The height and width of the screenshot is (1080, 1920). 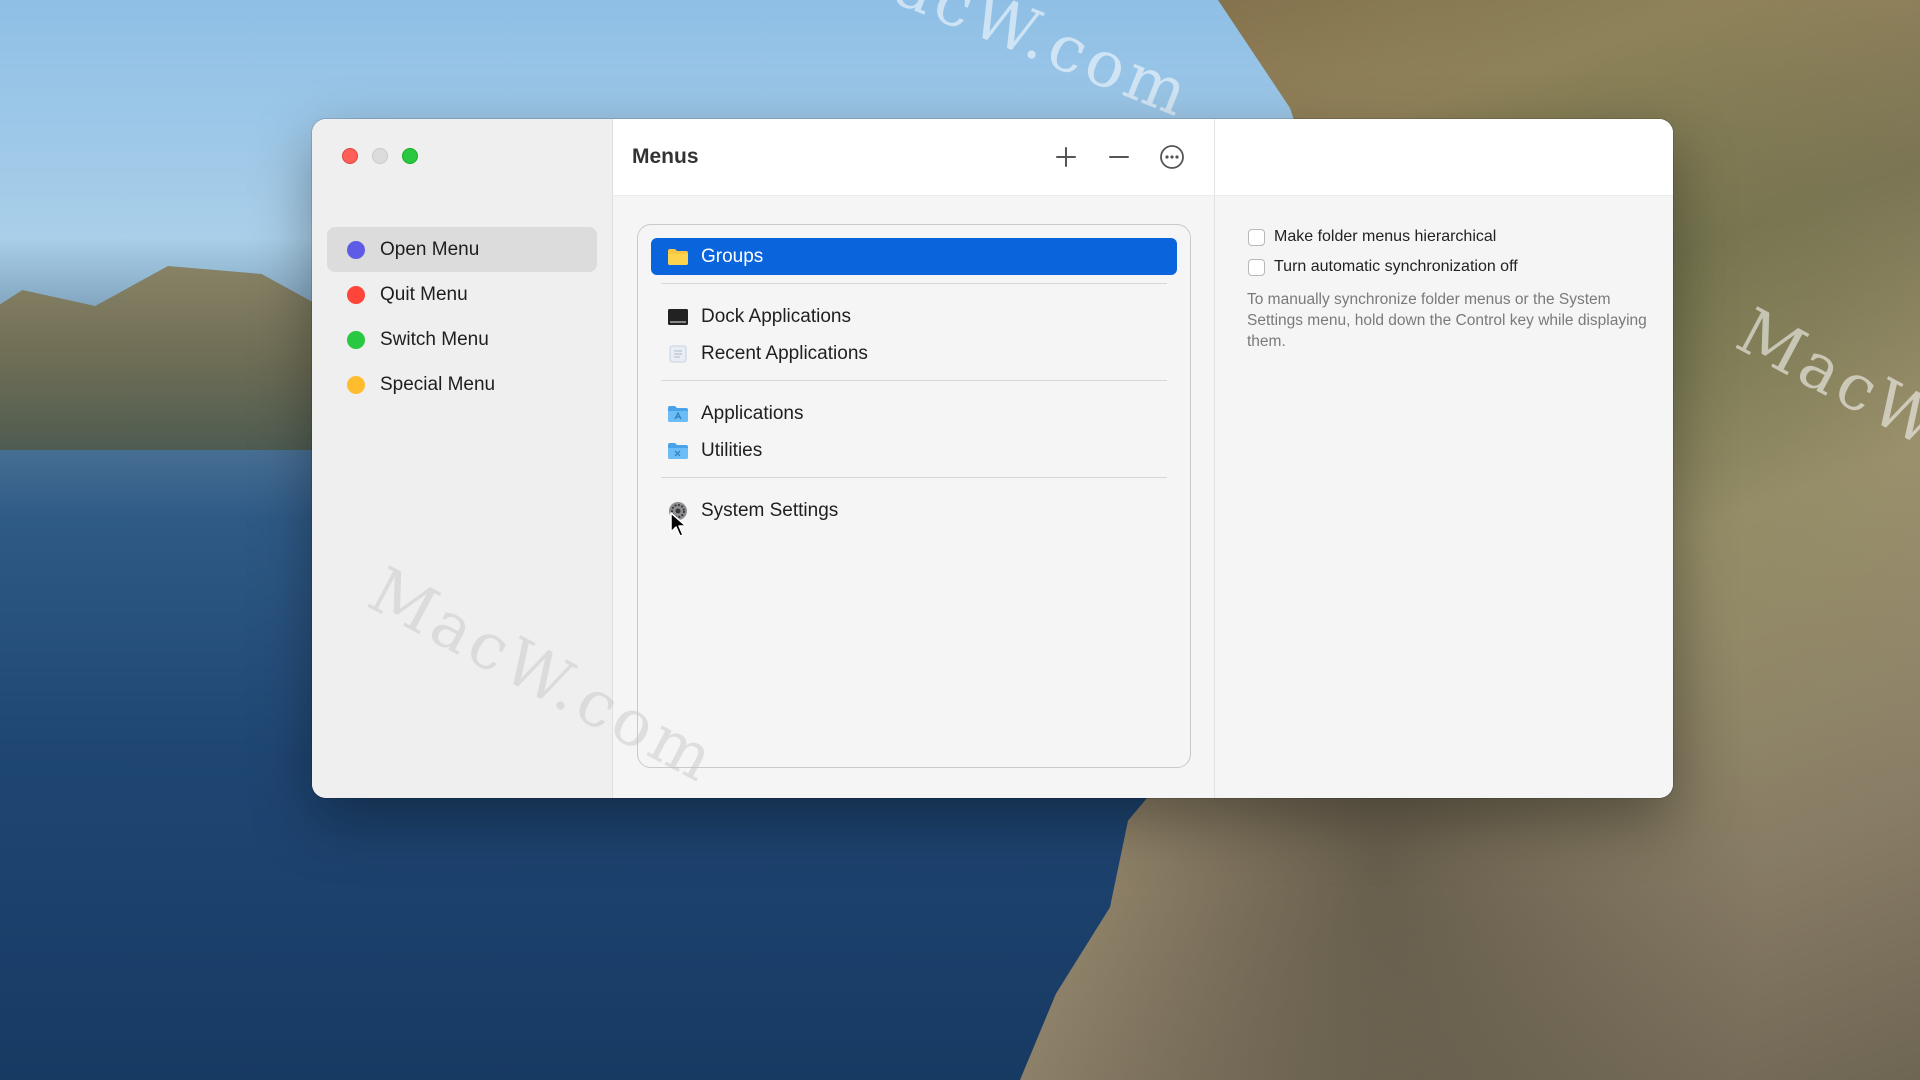 What do you see at coordinates (678, 257) in the screenshot?
I see `folder-icon` at bounding box center [678, 257].